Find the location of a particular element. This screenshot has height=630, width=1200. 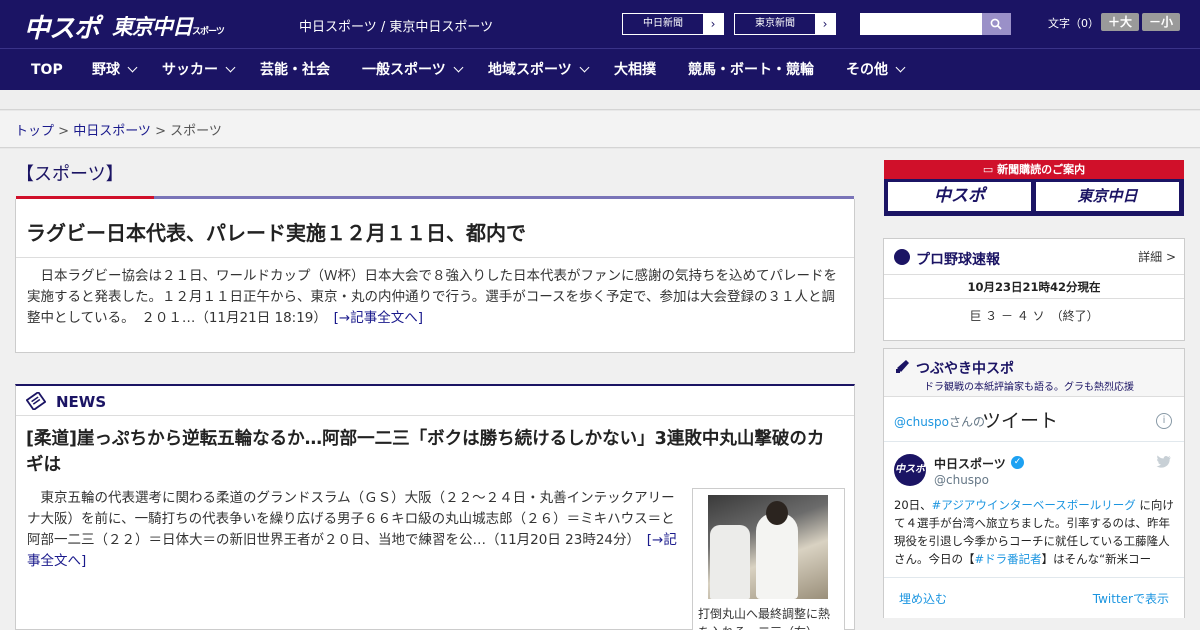

news-photo-box: 打倒丸山へ最終調整に熱を入れる一二三（右） is located at coordinates (768, 559).